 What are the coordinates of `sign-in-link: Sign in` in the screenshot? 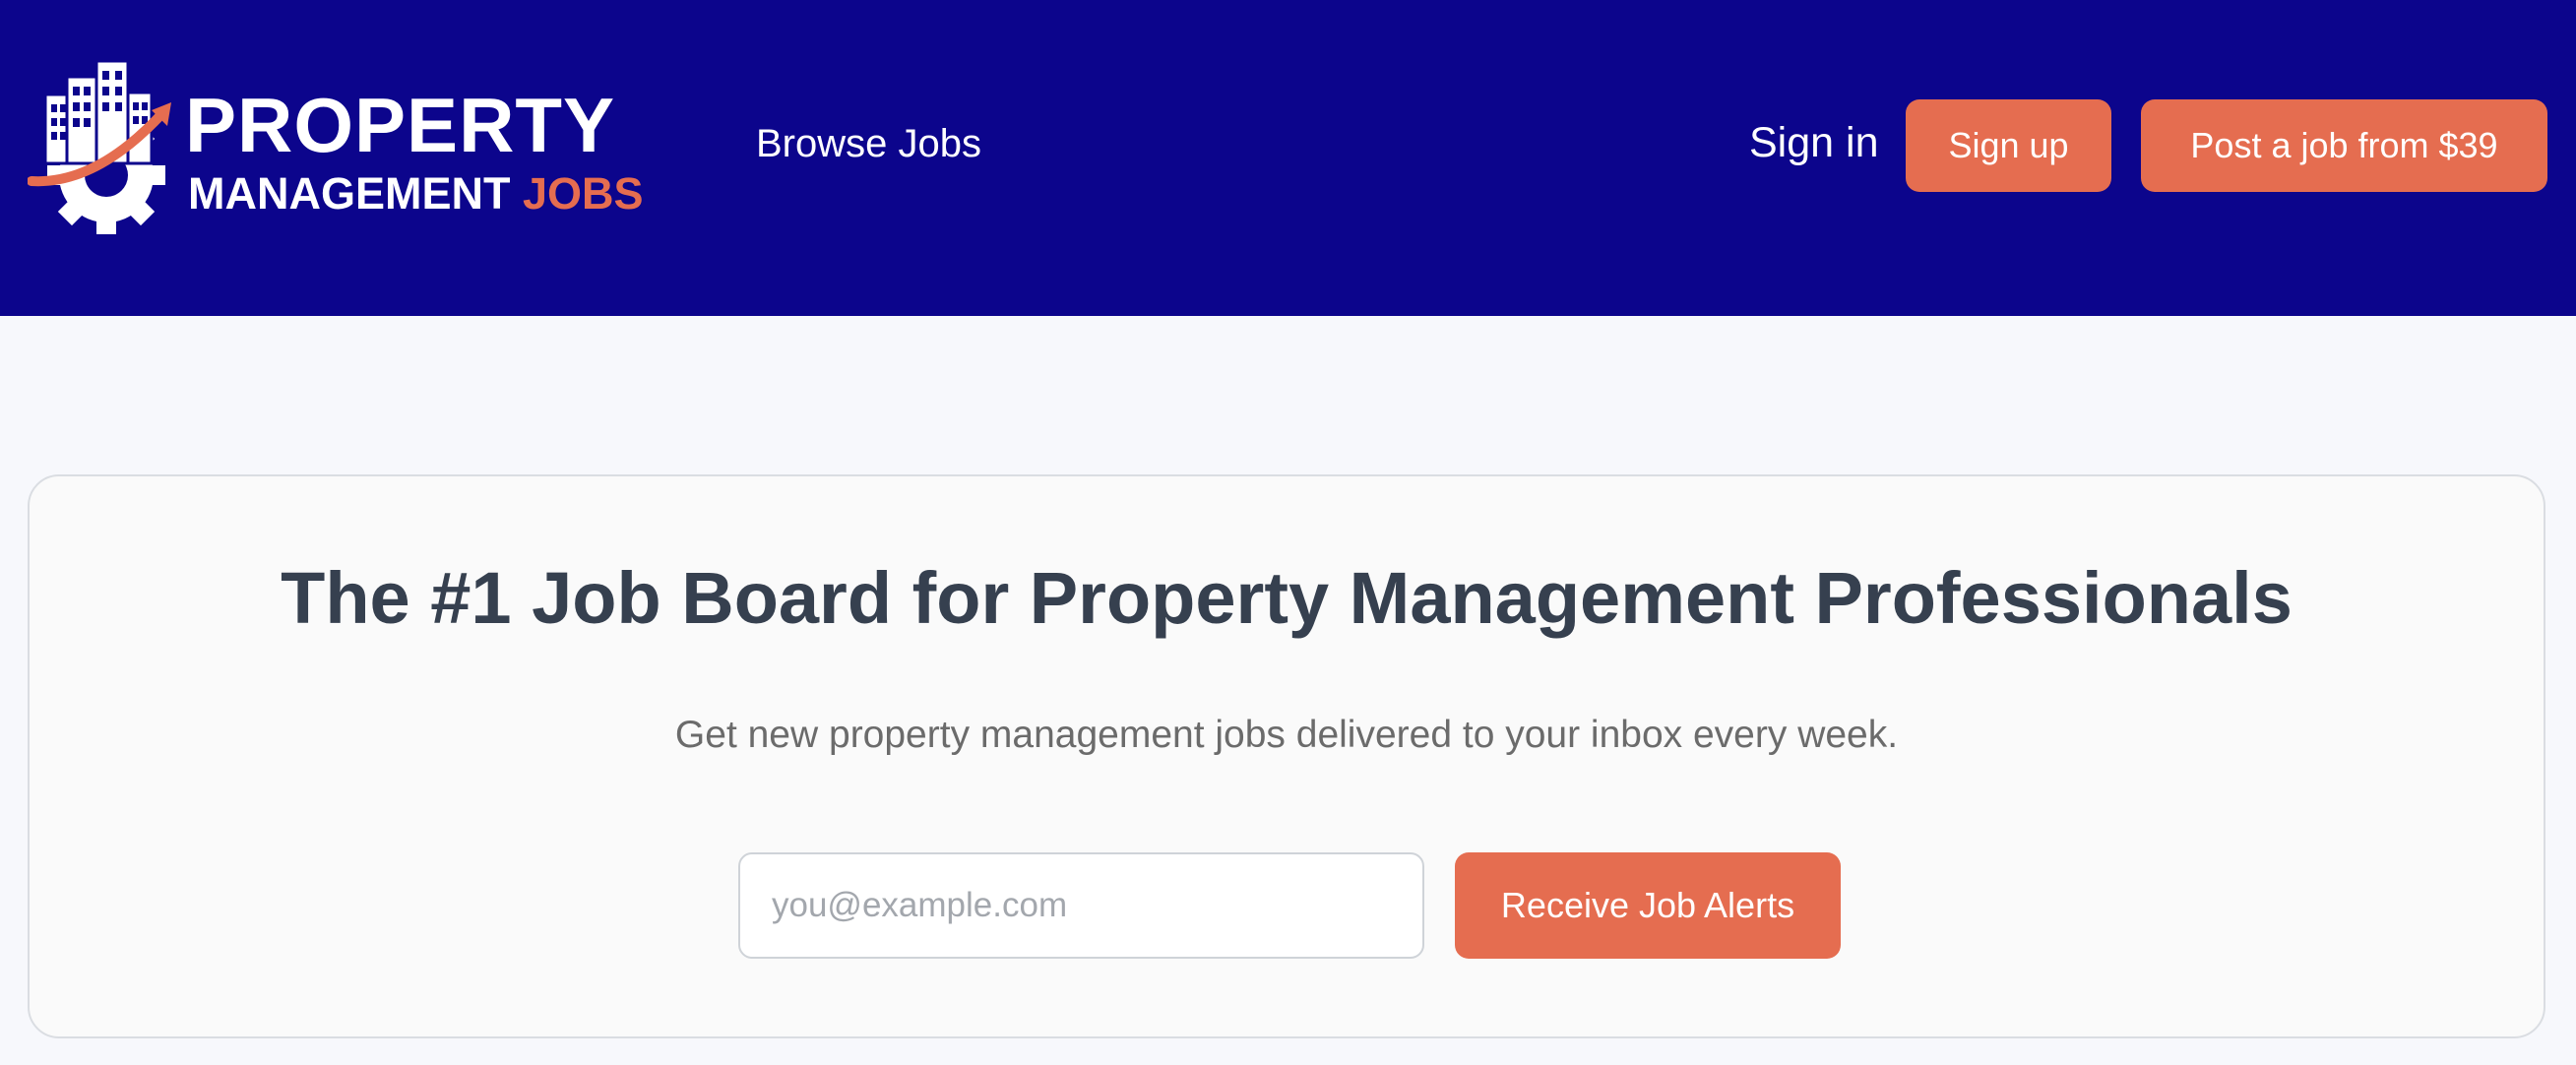 It's located at (1813, 143).